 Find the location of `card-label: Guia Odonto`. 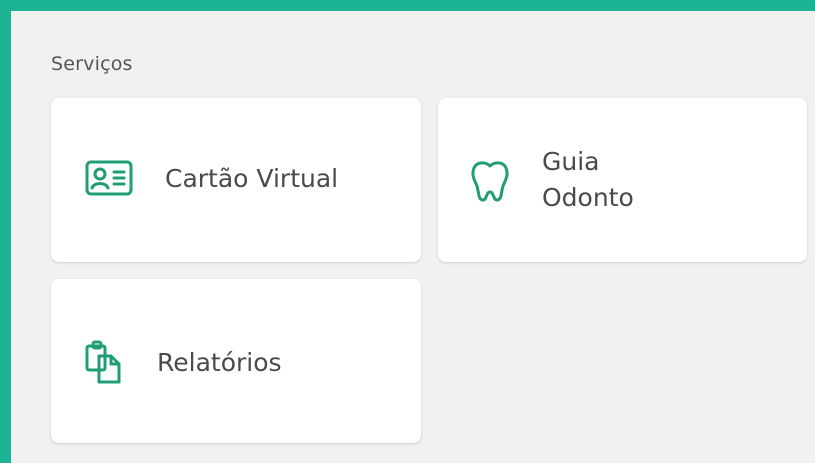

card-label: Guia Odonto is located at coordinates (588, 179).